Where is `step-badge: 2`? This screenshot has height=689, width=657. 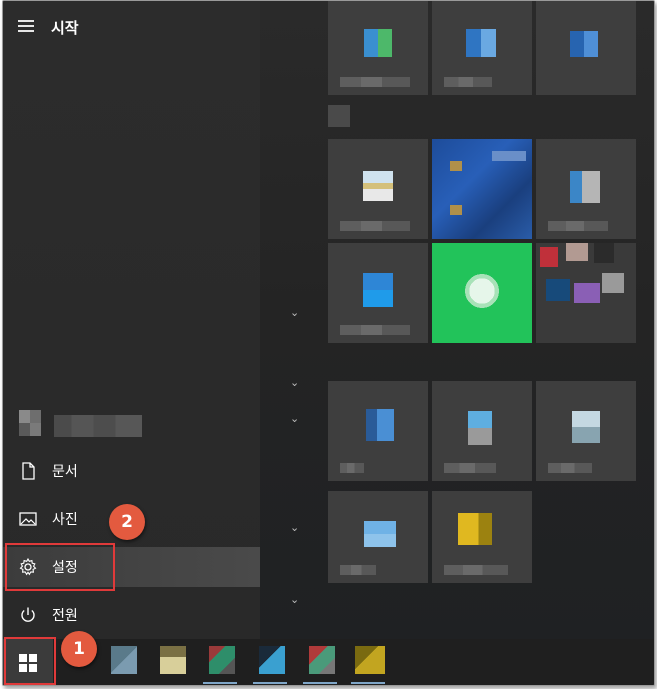
step-badge: 2 is located at coordinates (127, 522).